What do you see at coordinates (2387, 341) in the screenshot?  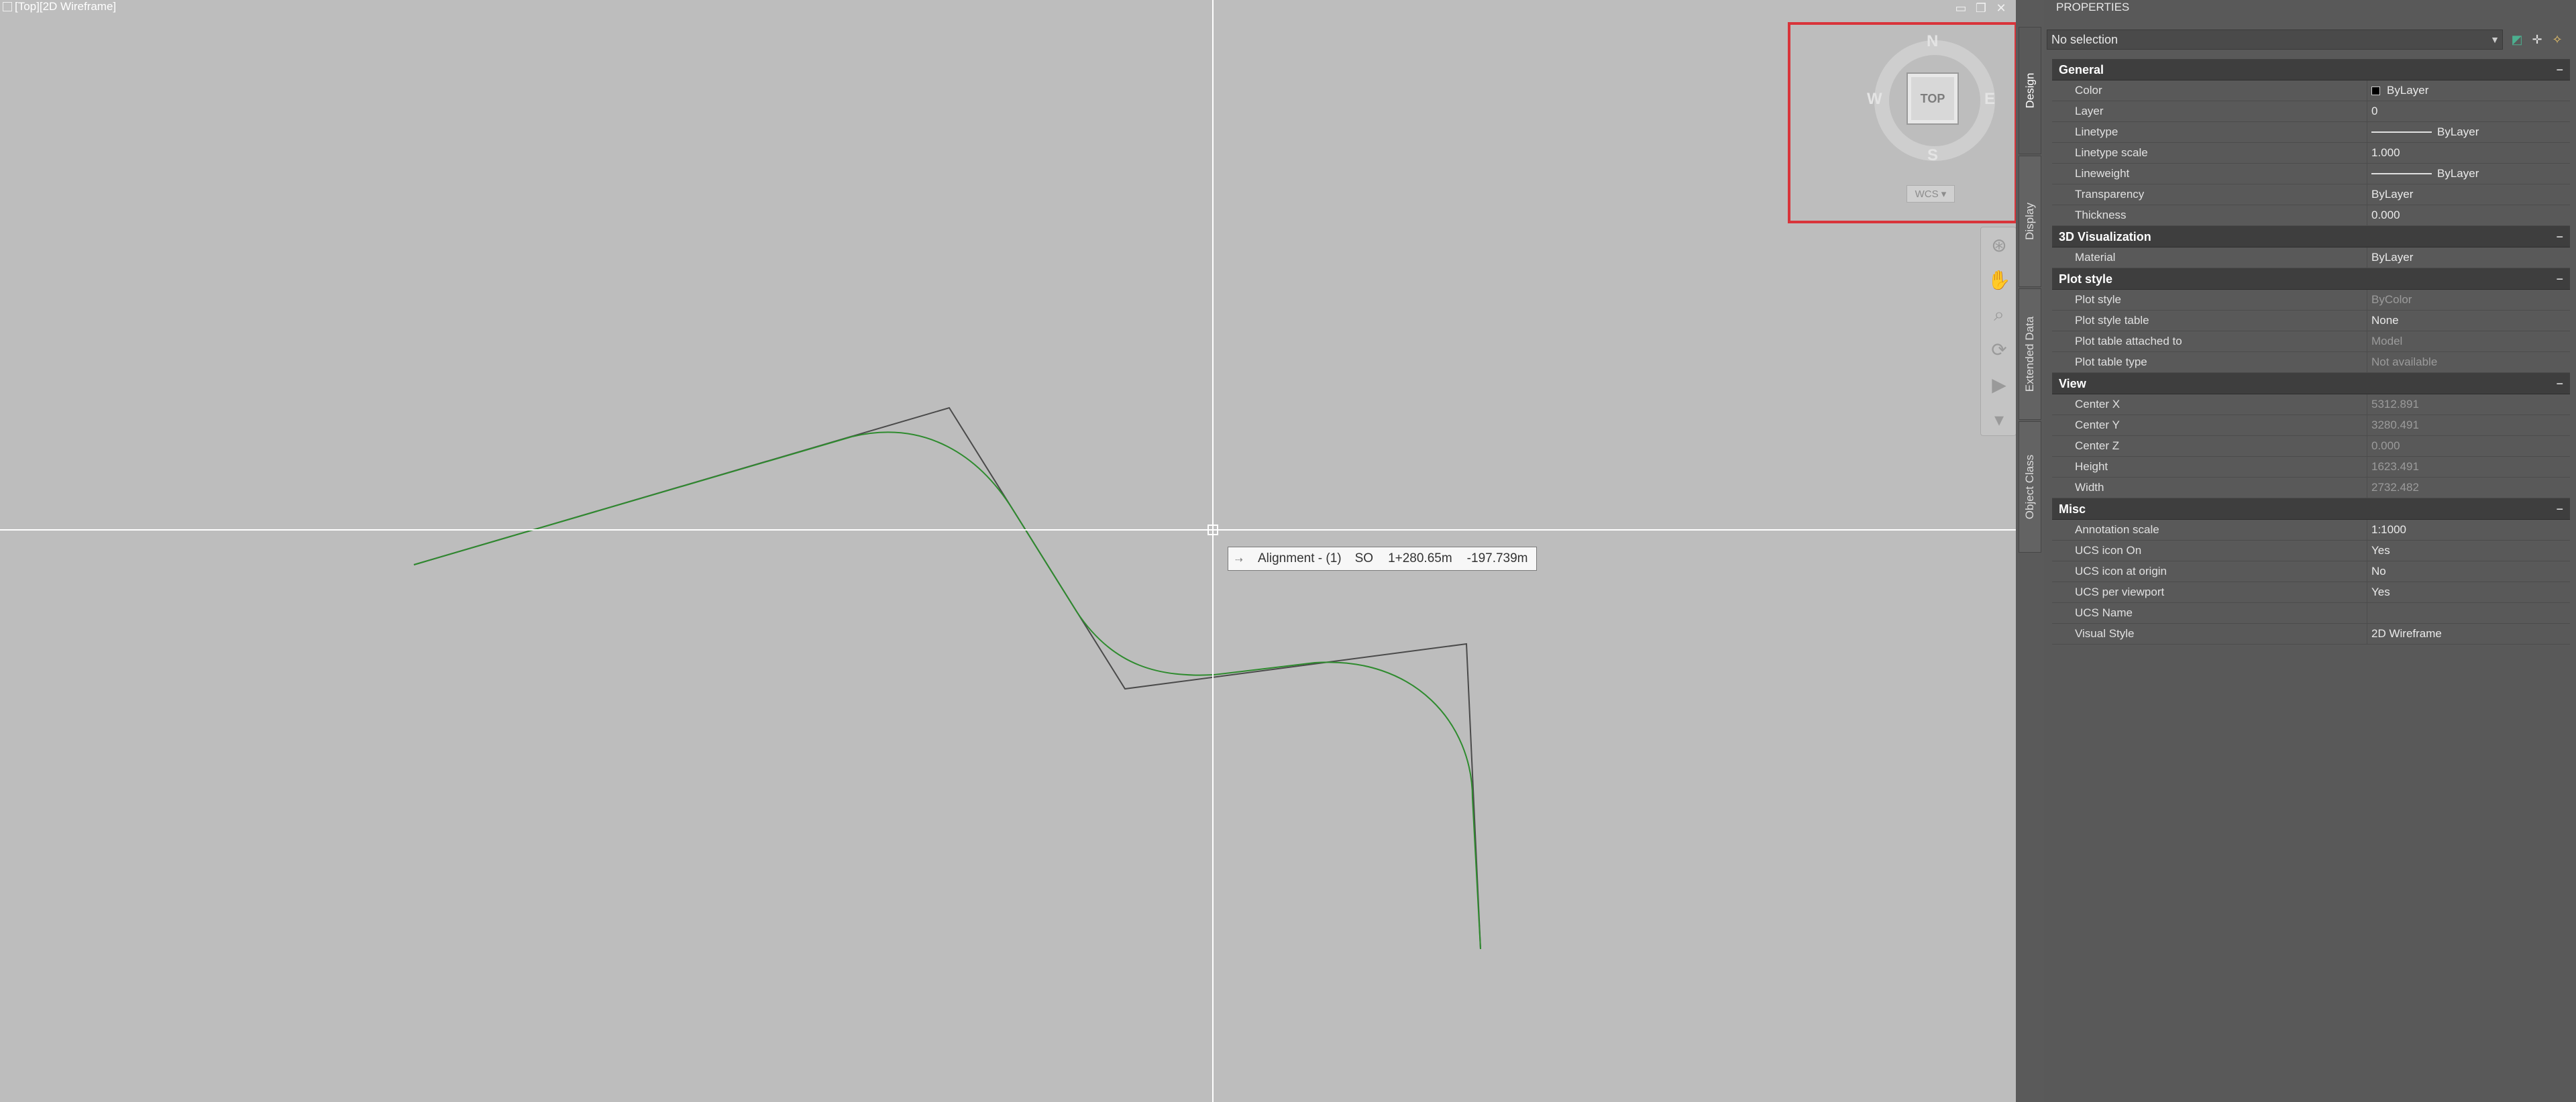 I see `prop-value: Model` at bounding box center [2387, 341].